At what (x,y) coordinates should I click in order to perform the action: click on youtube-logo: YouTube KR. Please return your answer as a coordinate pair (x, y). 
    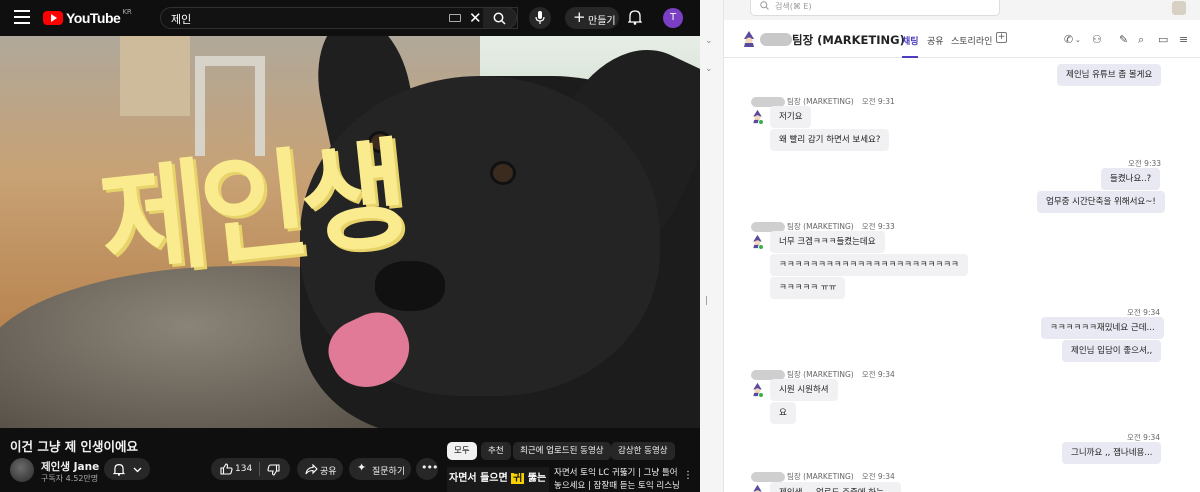
    Looking at the image, I should click on (87, 17).